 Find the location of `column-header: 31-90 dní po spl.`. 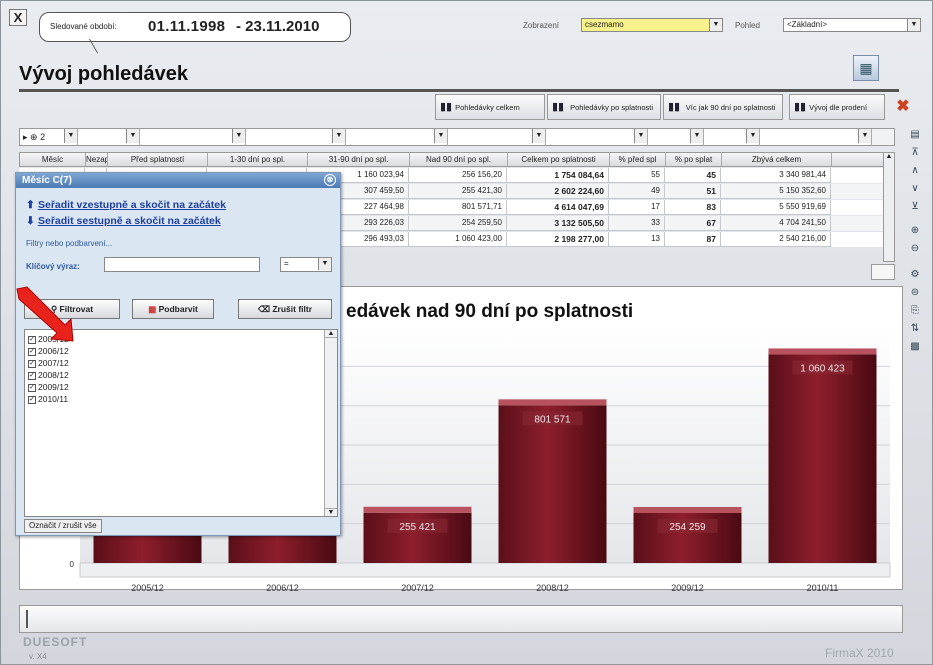

column-header: 31-90 dní po spl. is located at coordinates (359, 159).